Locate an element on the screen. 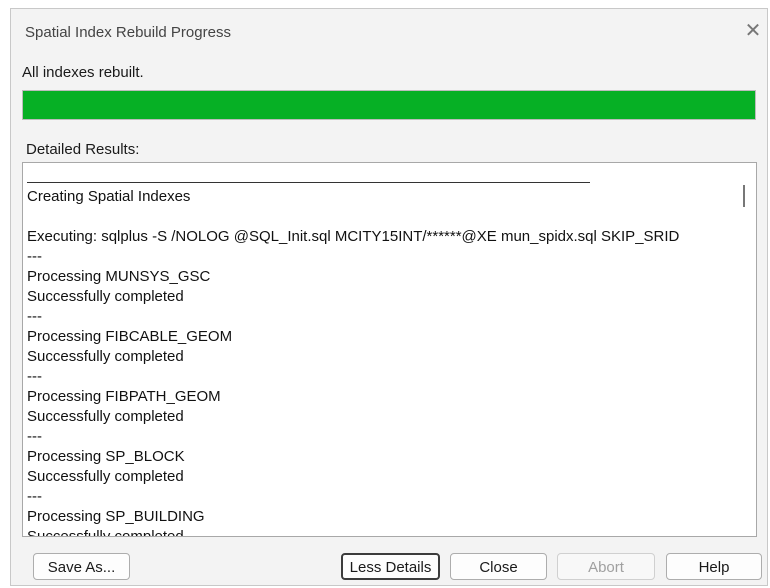 The width and height of the screenshot is (770, 588). close-button: Close is located at coordinates (498, 566).